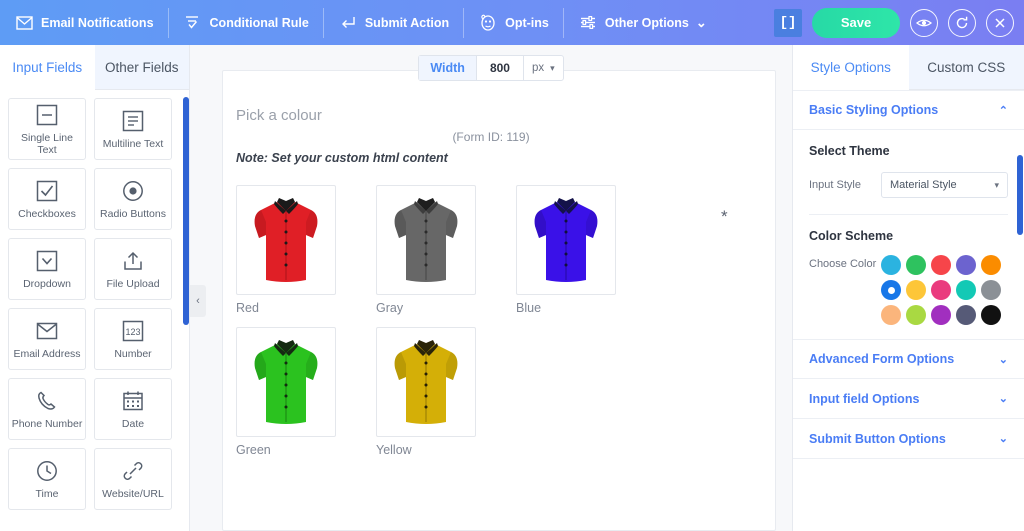  I want to click on left-panel-tabs: Input Fields Other Fields, so click(94, 67).